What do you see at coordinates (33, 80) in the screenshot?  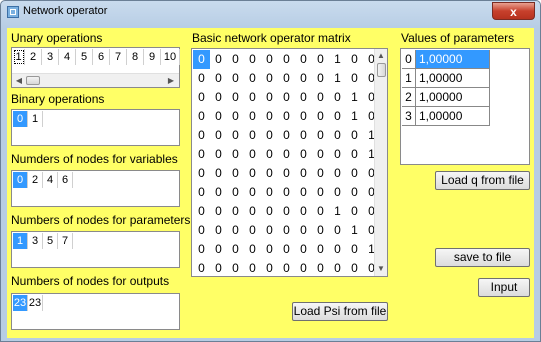 I see `unary-scroll-thumb` at bounding box center [33, 80].